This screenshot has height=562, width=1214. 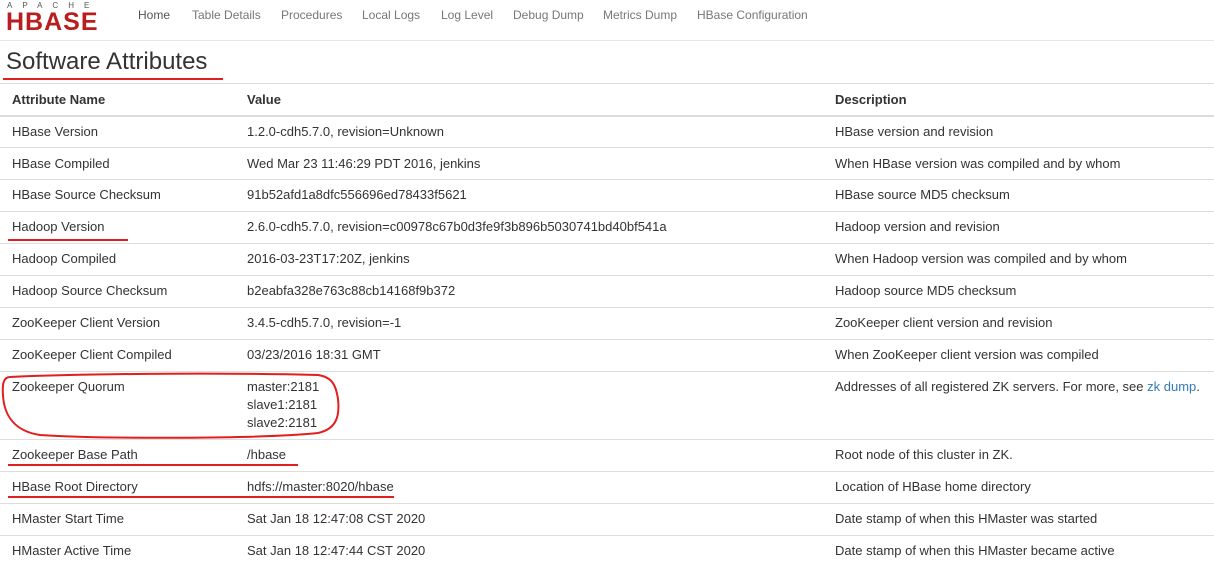 I want to click on attribute-value: 1.2.0-cdh5.7.0, revision=Unknown, so click(x=345, y=131).